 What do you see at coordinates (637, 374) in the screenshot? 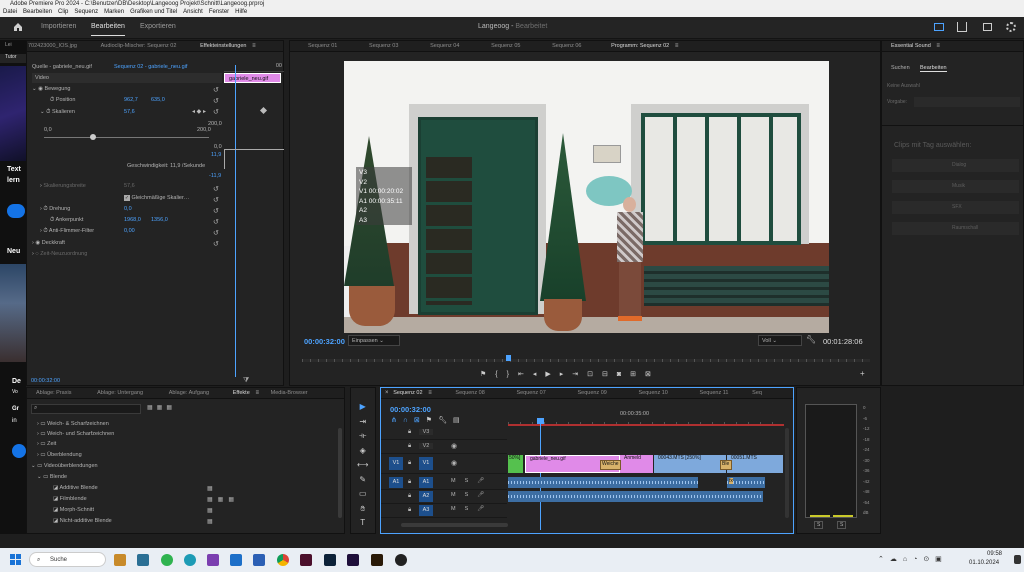
I see `compare-icon: ⊞` at bounding box center [637, 374].